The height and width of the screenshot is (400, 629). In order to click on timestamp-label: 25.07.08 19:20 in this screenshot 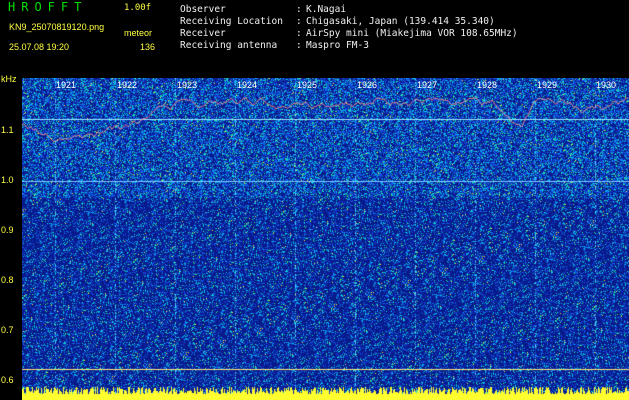, I will do `click(39, 47)`.